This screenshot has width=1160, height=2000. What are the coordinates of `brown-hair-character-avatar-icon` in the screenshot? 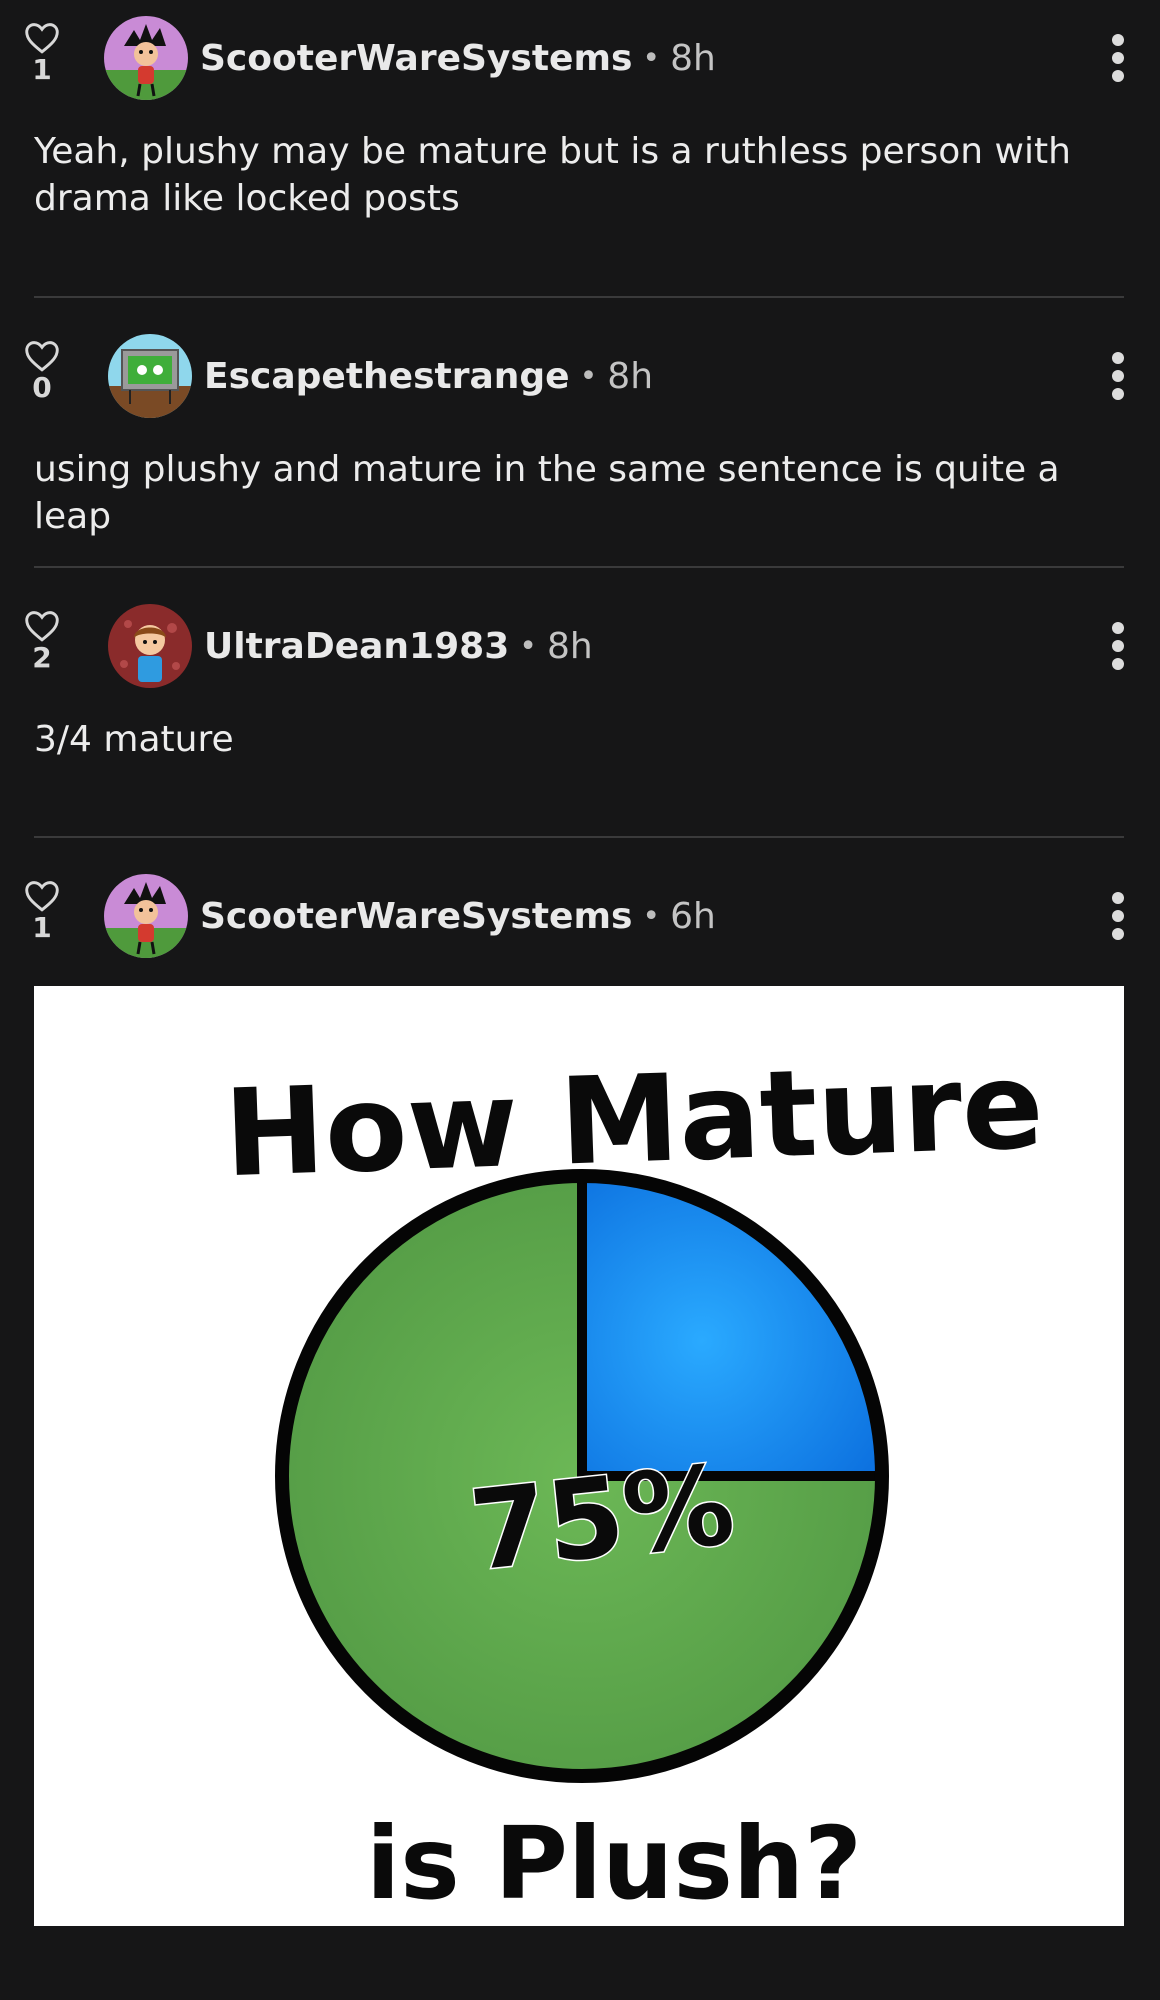 It's located at (150, 646).